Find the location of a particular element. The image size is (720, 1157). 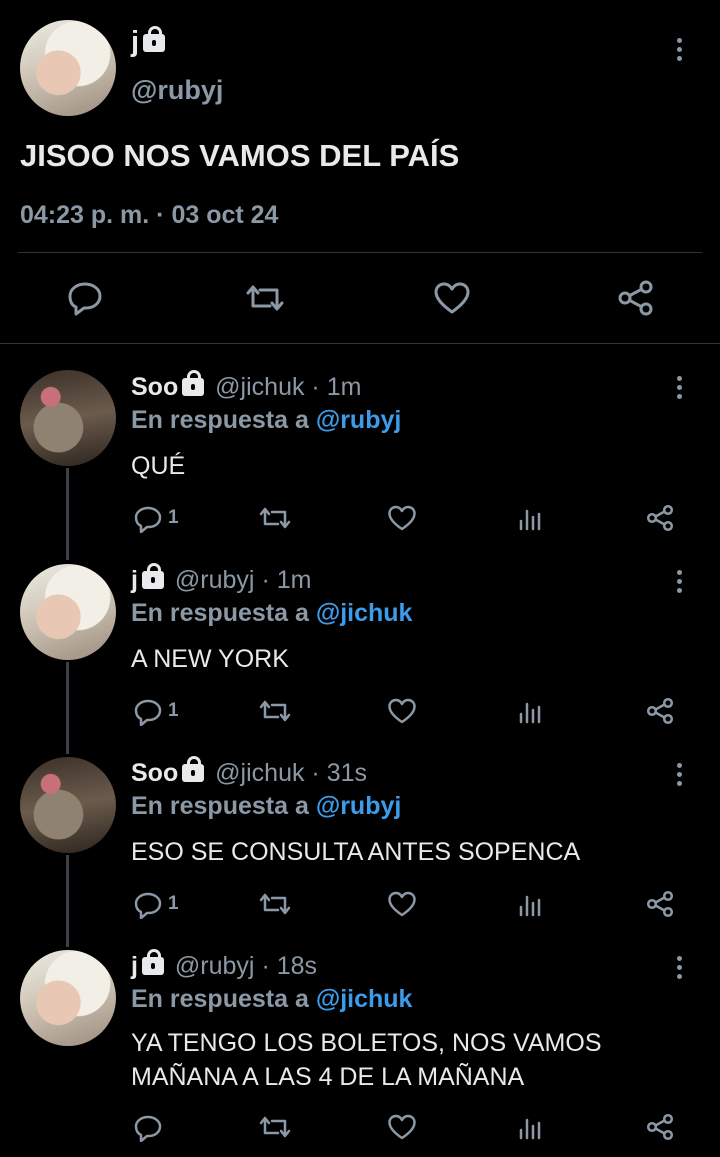

author-name-text: j is located at coordinates (135, 42).